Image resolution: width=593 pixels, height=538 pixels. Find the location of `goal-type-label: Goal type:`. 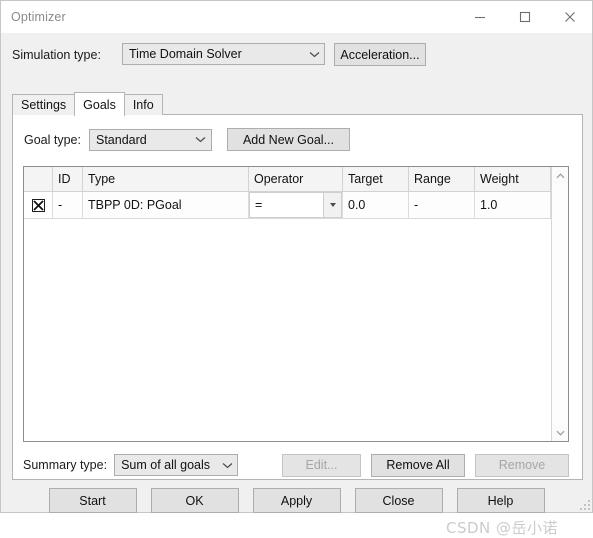

goal-type-label: Goal type: is located at coordinates (52, 139).